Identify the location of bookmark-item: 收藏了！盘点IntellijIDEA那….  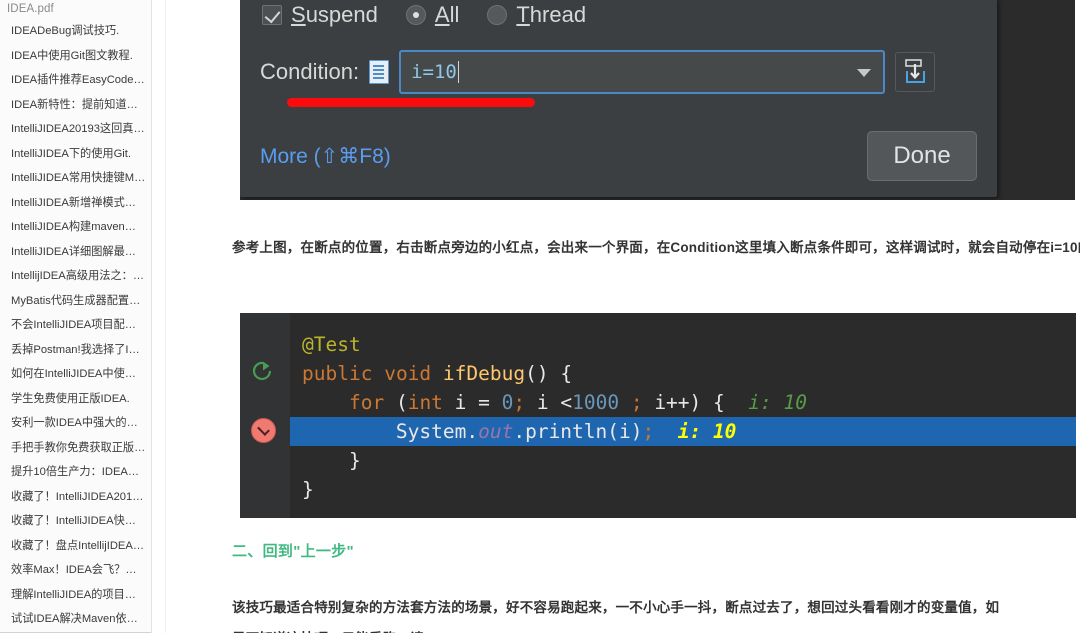
(75, 546).